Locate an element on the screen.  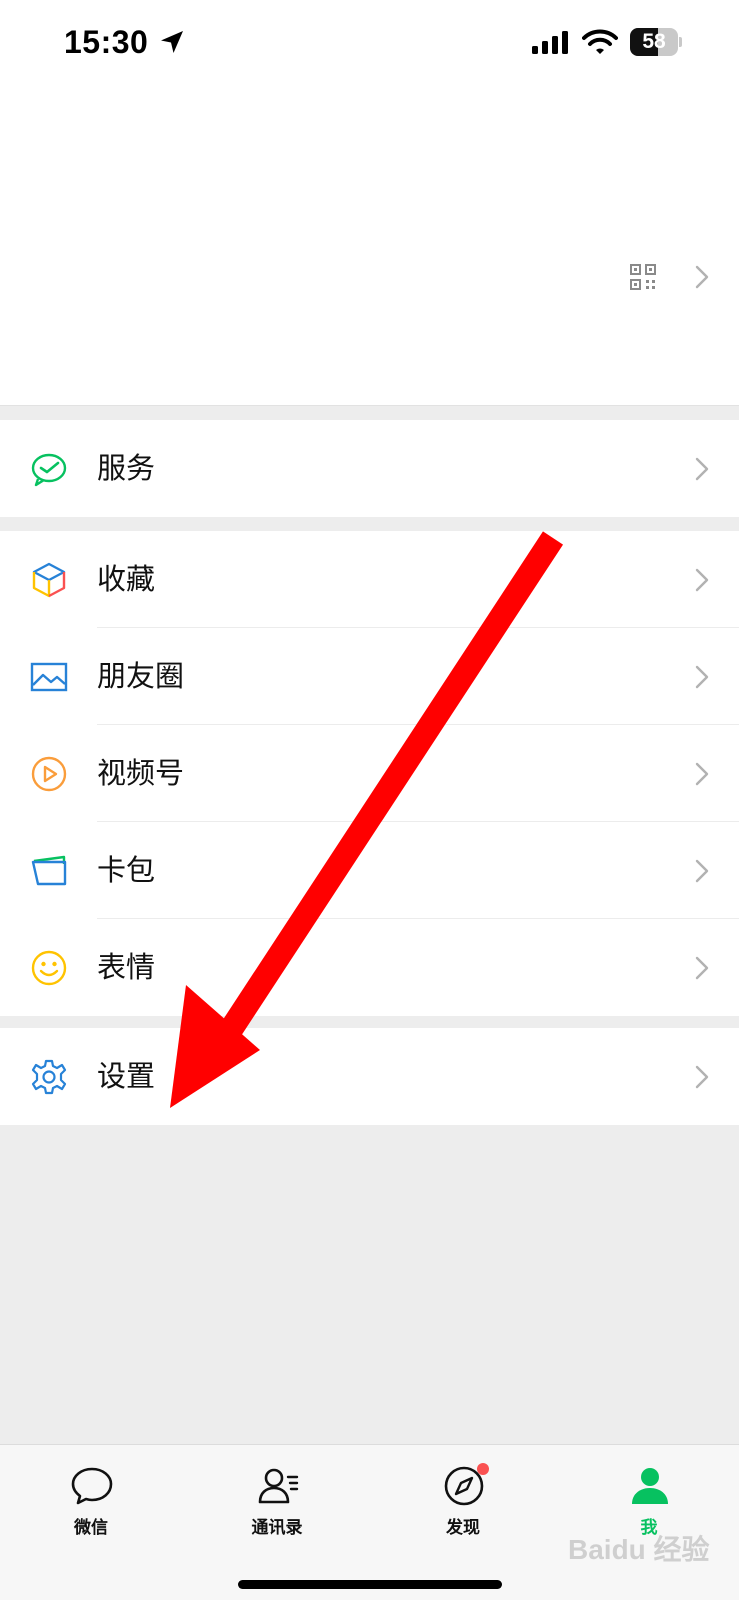
moments-image-icon is located at coordinates (49, 677).